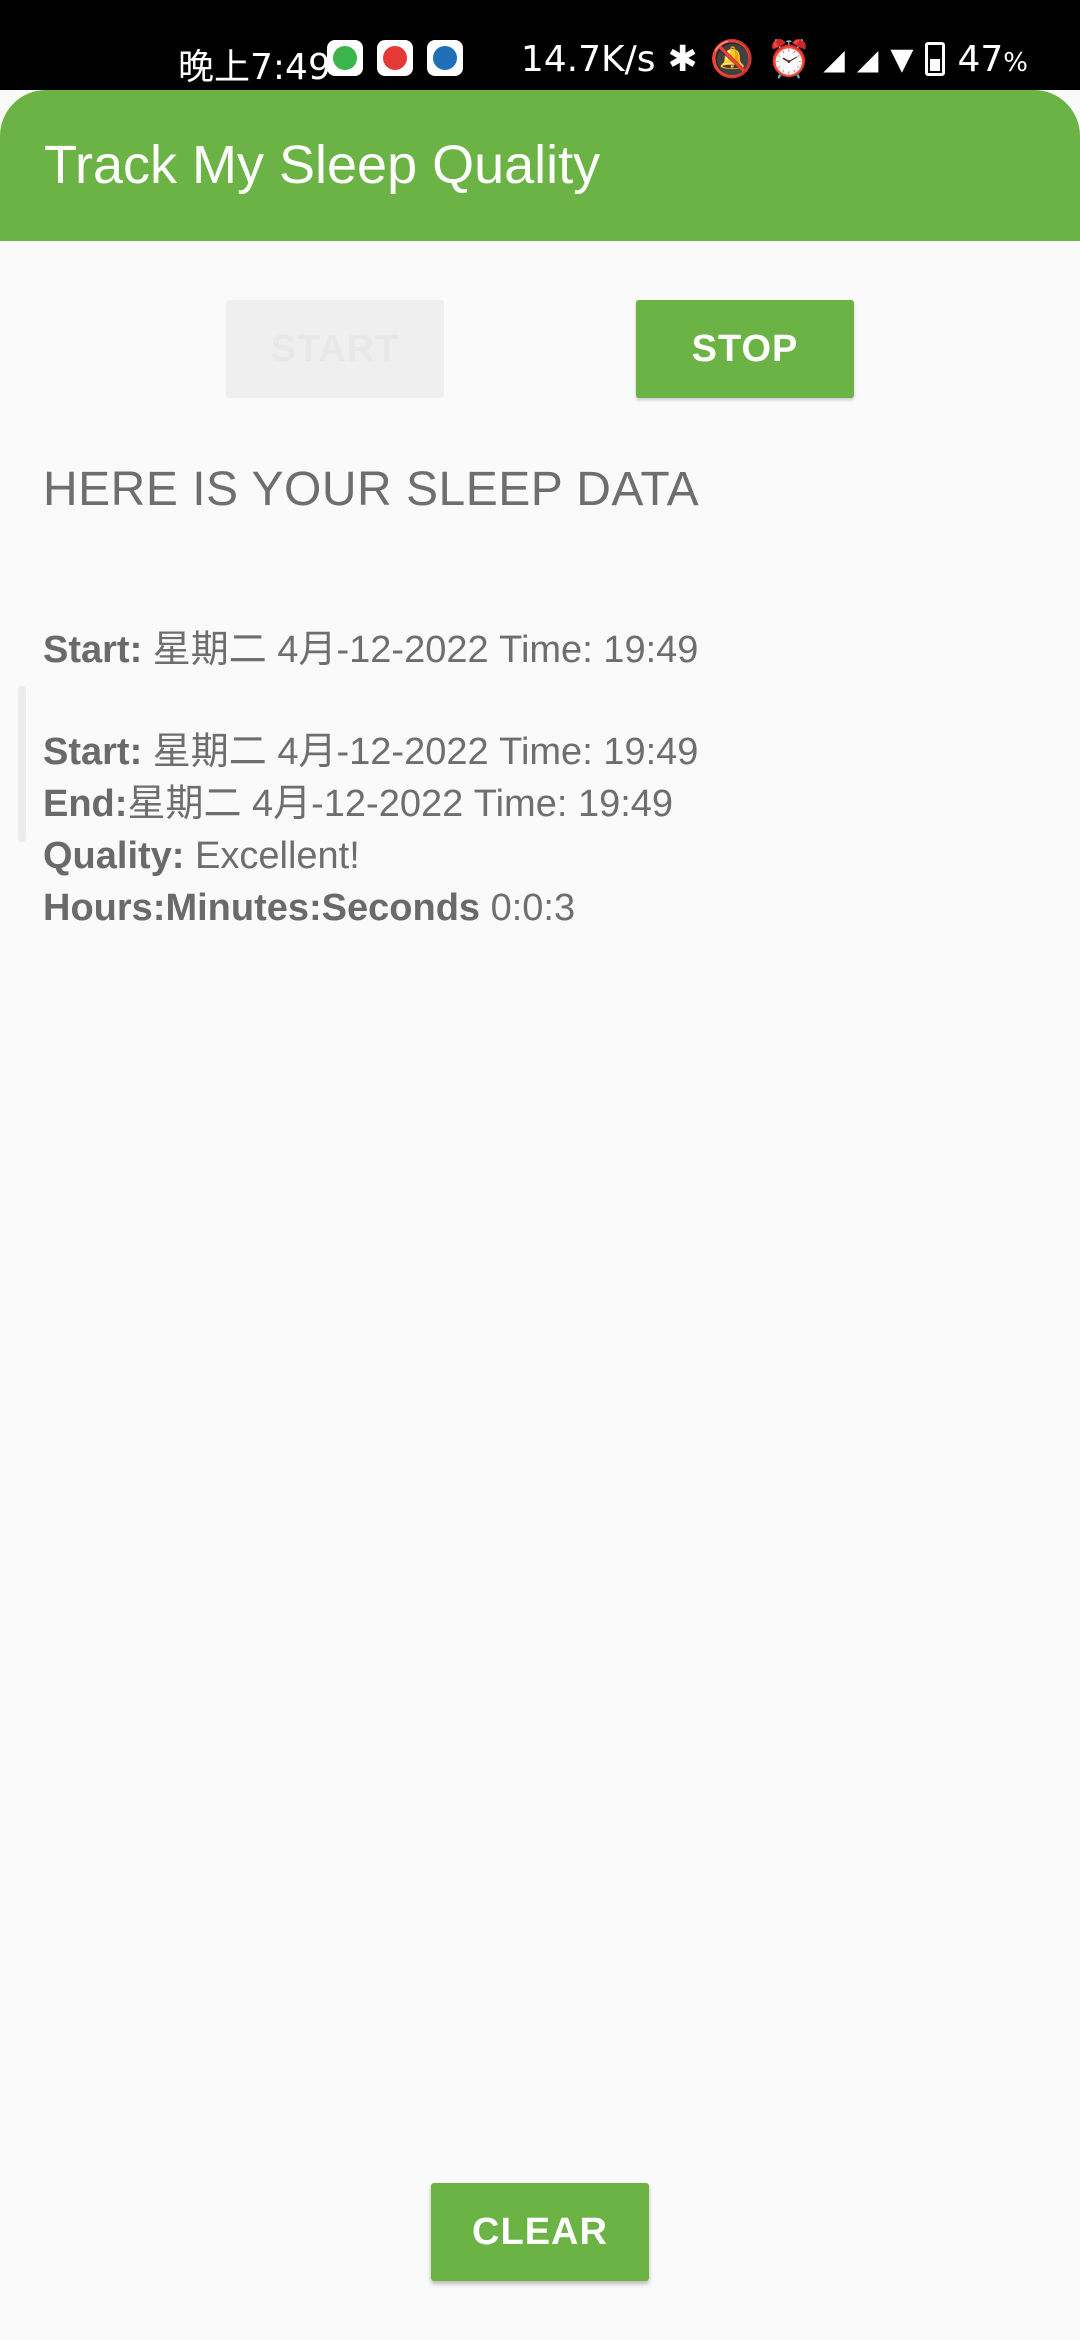  Describe the element at coordinates (400, 804) in the screenshot. I see `end-value: 星期二 4月-12-2022 Time: 19:49` at that location.